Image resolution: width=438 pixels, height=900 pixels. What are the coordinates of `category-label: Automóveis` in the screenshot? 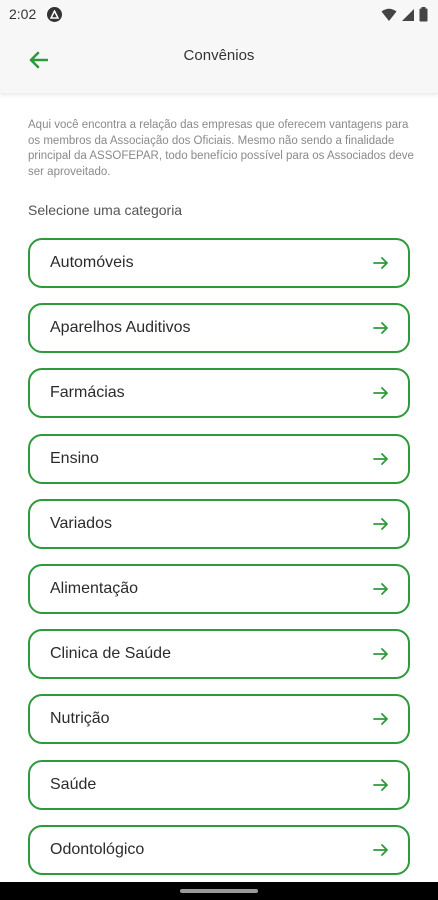 It's located at (92, 262).